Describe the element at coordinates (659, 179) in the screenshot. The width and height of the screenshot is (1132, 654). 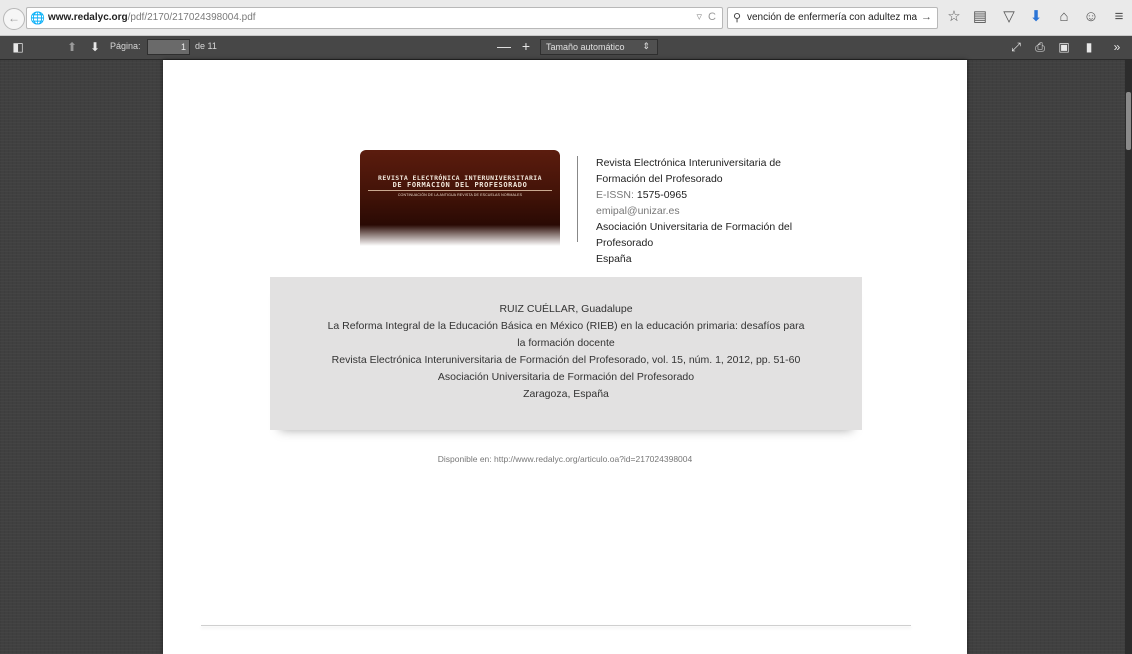
I see `journal-name-line-2: Formación del Profesorado` at that location.